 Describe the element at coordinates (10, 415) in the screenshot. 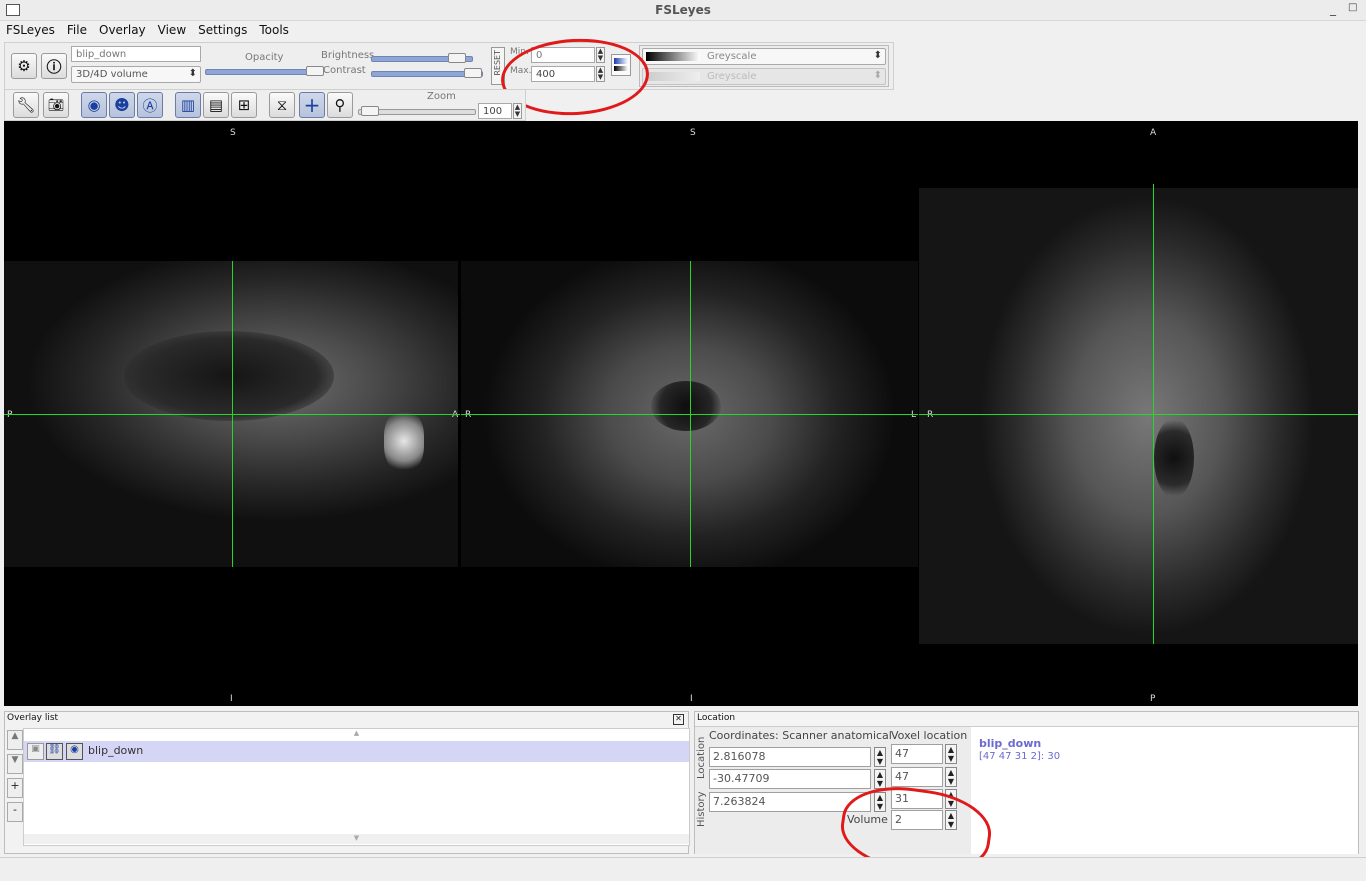

I see `orient-left: P` at that location.